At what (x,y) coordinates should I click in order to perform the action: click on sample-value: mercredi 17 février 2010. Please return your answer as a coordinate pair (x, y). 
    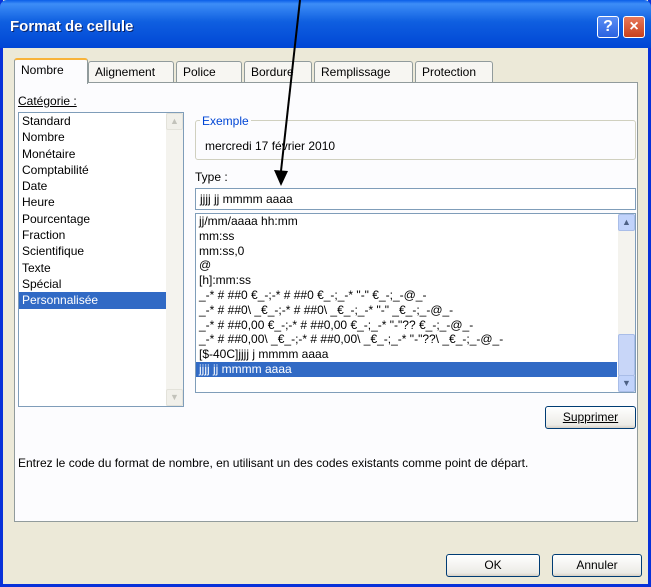
    Looking at the image, I should click on (270, 146).